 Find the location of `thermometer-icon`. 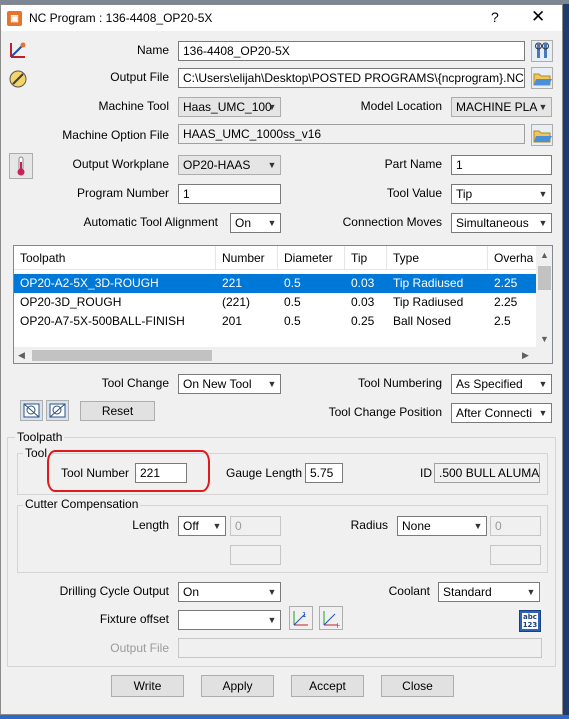

thermometer-icon is located at coordinates (21, 166).